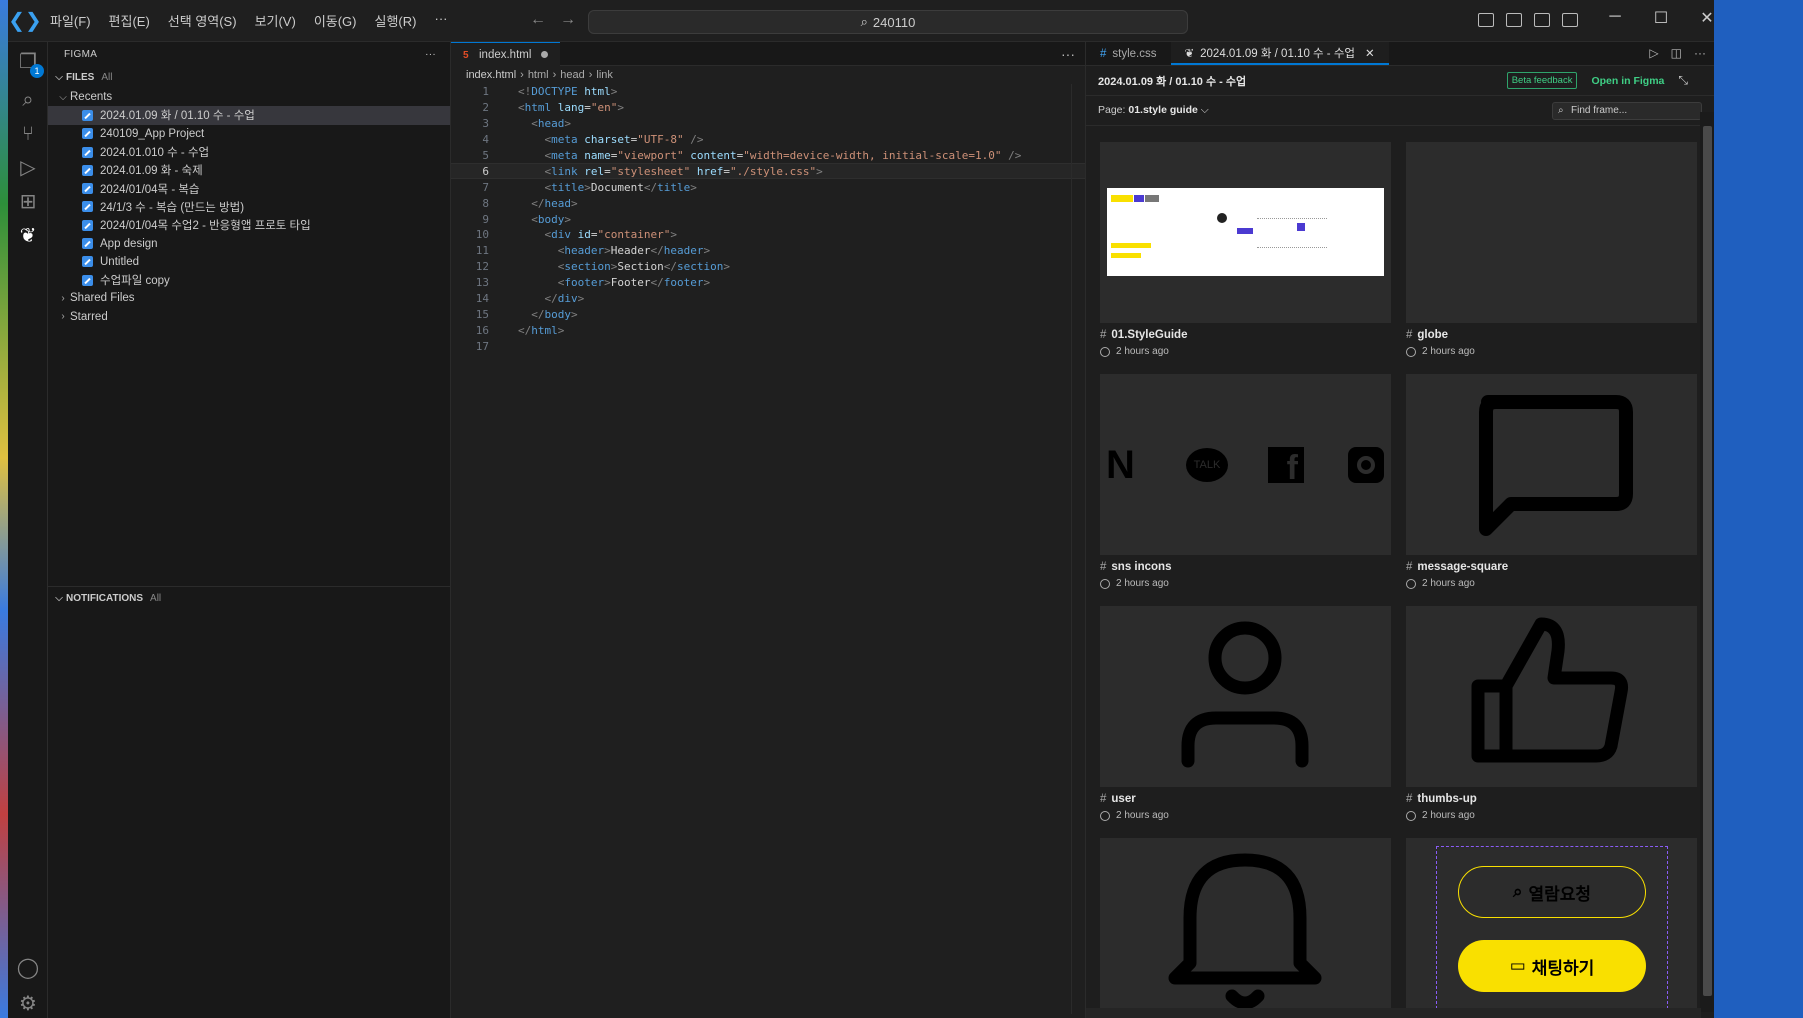  I want to click on menu-item: 이동(G), so click(335, 20).